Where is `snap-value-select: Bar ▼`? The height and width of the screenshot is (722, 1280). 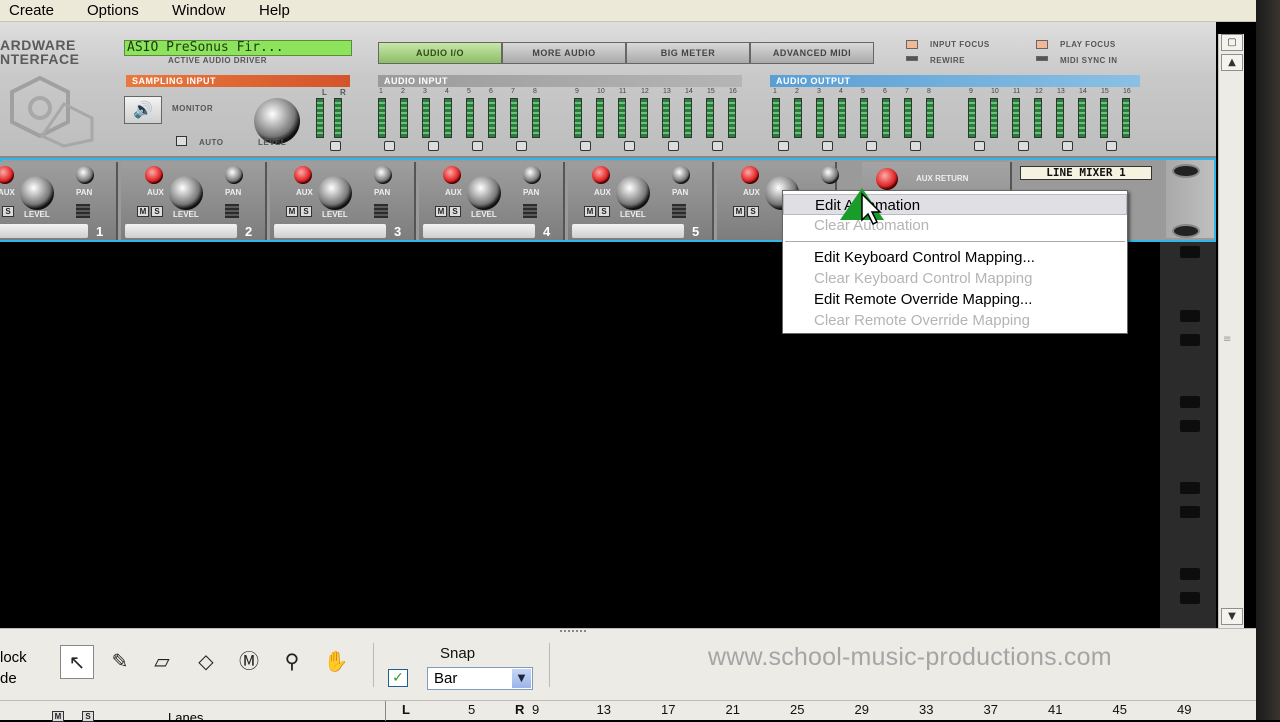 snap-value-select: Bar ▼ is located at coordinates (480, 678).